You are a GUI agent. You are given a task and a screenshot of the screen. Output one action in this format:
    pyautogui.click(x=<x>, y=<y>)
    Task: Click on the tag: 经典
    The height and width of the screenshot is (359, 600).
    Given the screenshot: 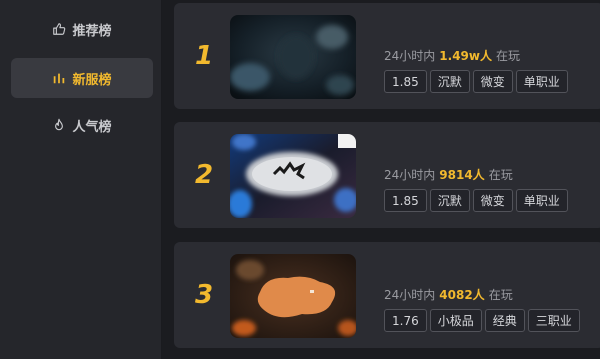 What is the action you would take?
    pyautogui.click(x=504, y=320)
    